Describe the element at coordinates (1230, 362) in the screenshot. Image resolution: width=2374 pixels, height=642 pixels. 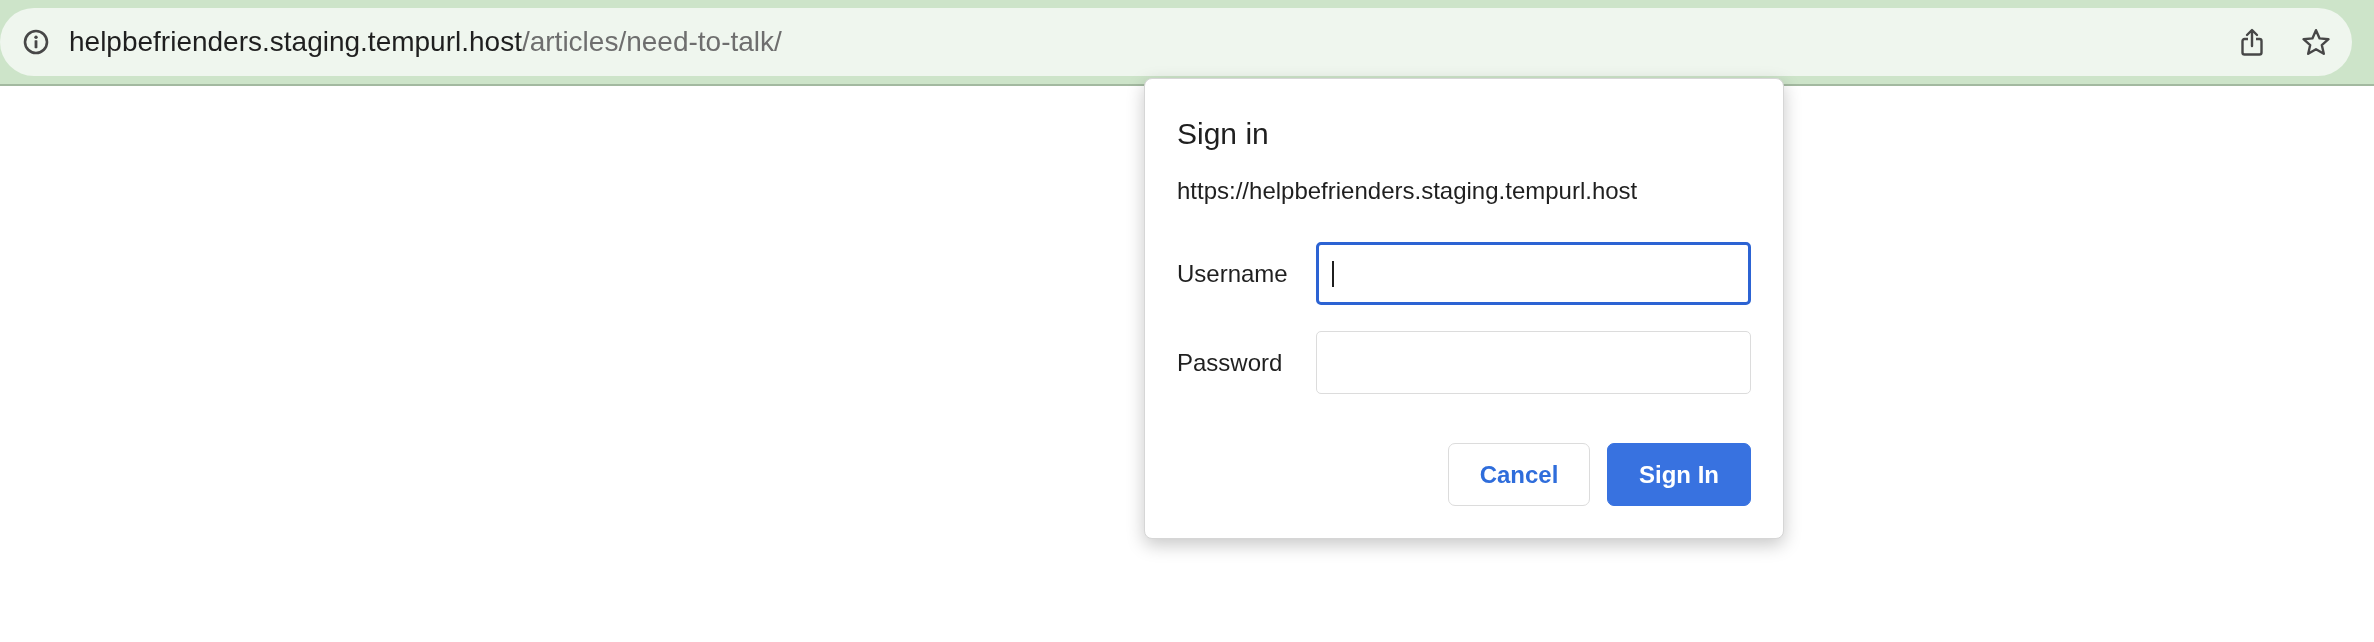
I see `field-label: Password` at that location.